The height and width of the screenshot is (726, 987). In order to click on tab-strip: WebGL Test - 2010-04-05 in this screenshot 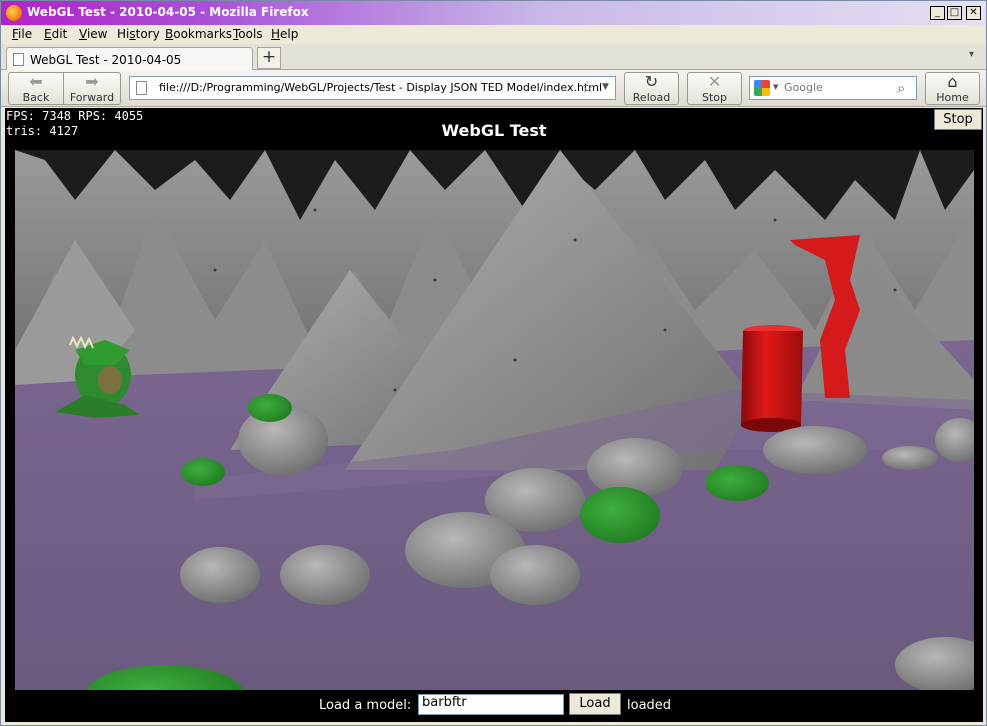, I will do `click(493, 57)`.